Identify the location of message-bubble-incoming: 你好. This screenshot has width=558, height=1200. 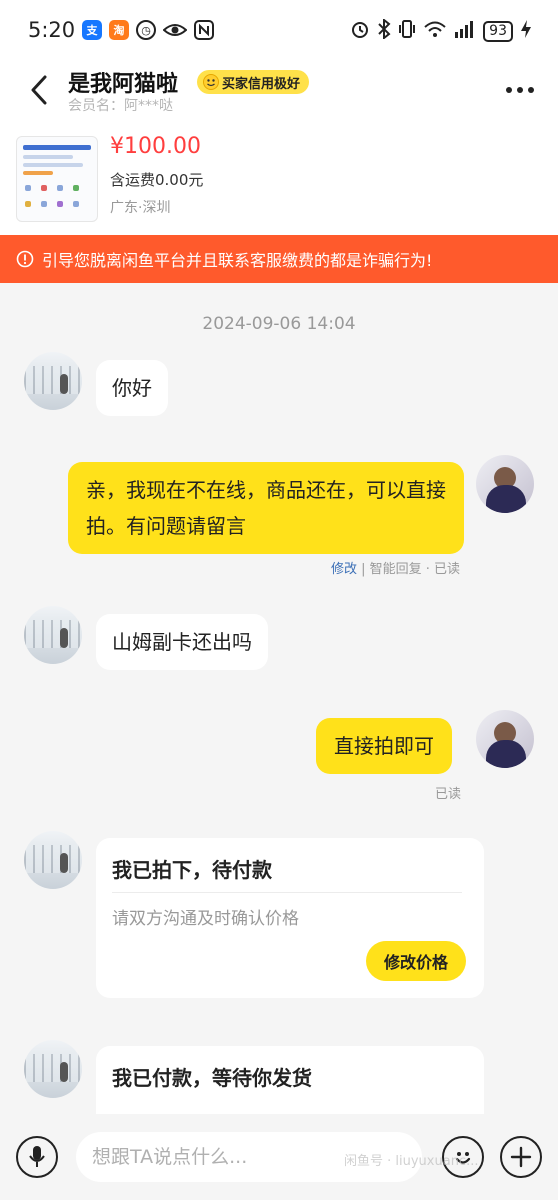
(132, 388).